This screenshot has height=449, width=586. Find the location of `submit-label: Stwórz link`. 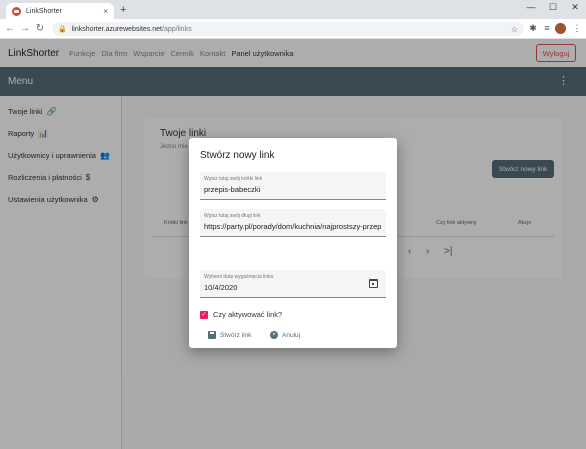

submit-label: Stwórz link is located at coordinates (236, 335).